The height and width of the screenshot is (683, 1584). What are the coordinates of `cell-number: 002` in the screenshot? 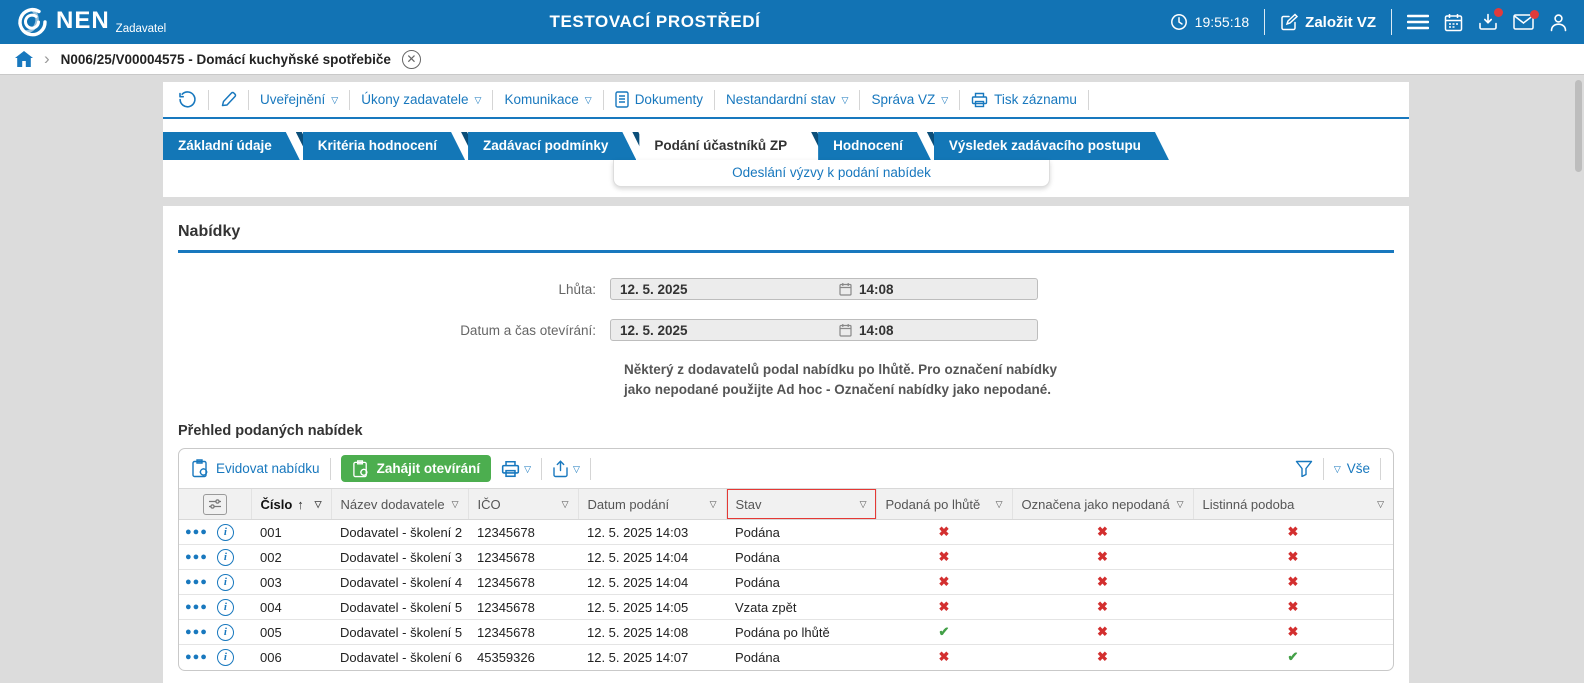 It's located at (291, 557).